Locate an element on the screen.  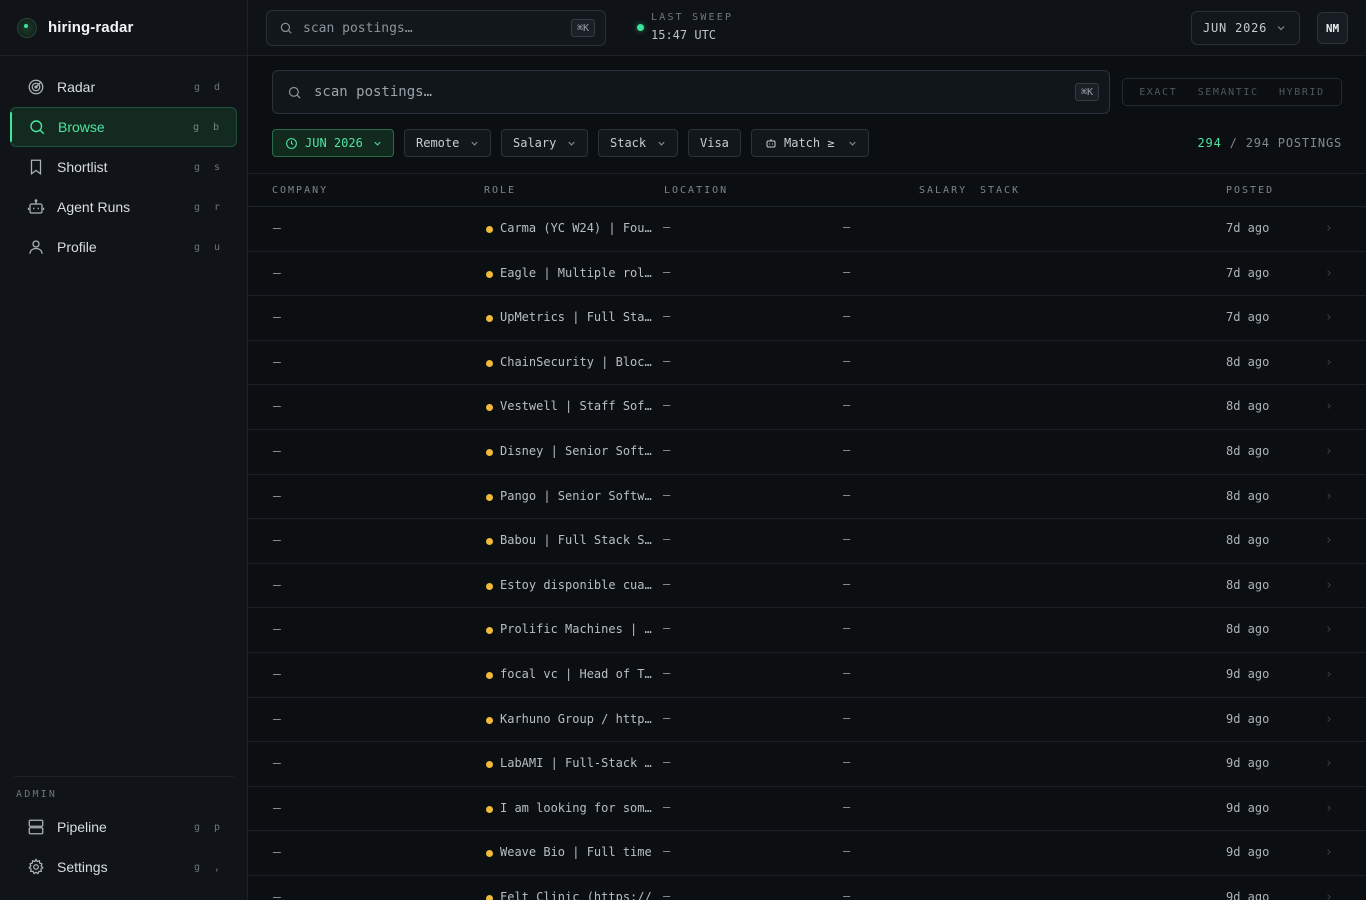
table-row: — LabAMI | Full-Stack Engineer — — 9d ago › is located at coordinates (807, 764).